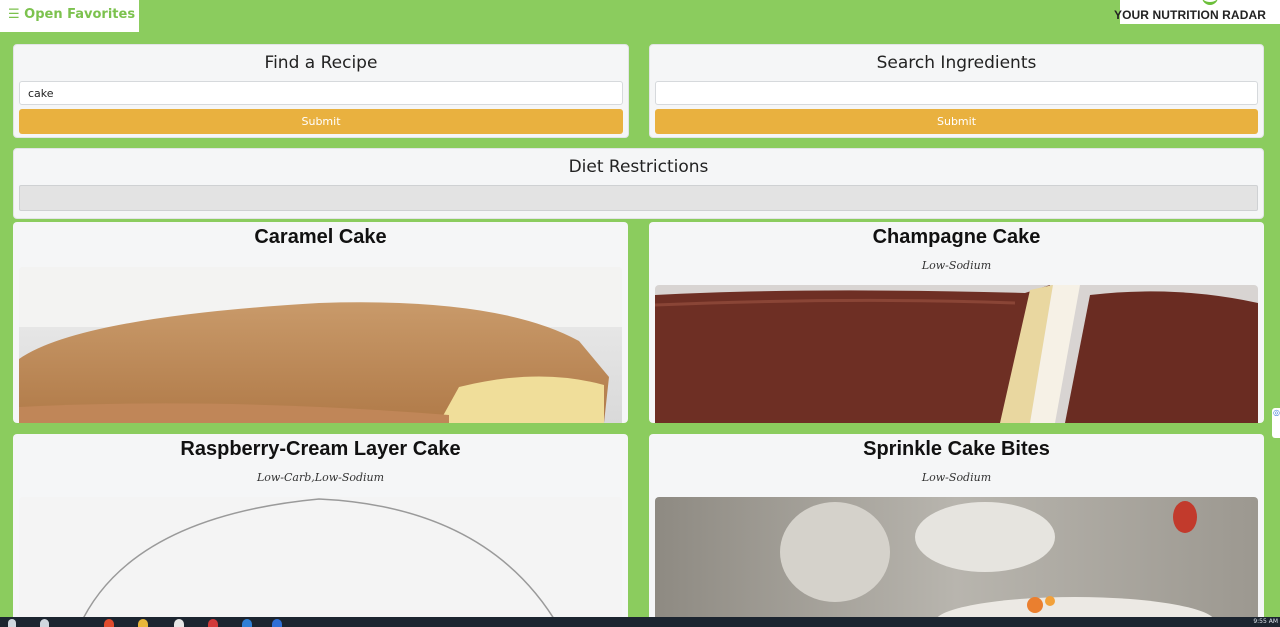 This screenshot has height=627, width=1280. I want to click on recipe-search-input: cake, so click(321, 93).